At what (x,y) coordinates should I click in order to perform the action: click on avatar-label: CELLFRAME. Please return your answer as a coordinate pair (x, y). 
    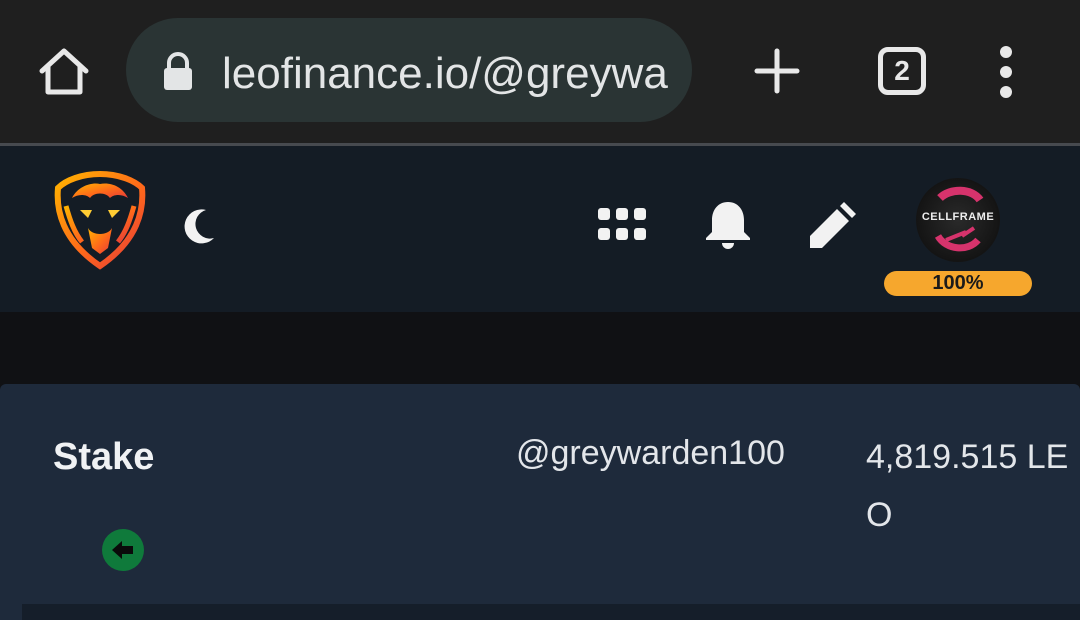
    Looking at the image, I should click on (958, 217).